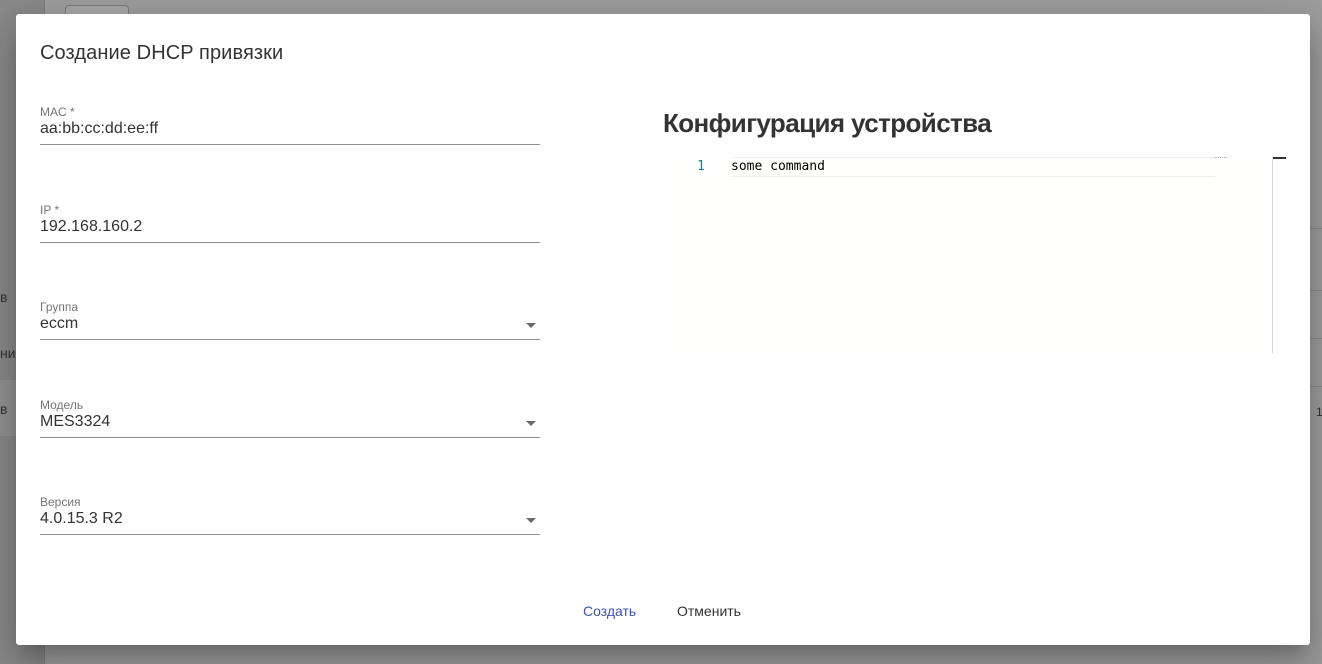 The width and height of the screenshot is (1322, 664). What do you see at coordinates (290, 339) in the screenshot?
I see `group-underline` at bounding box center [290, 339].